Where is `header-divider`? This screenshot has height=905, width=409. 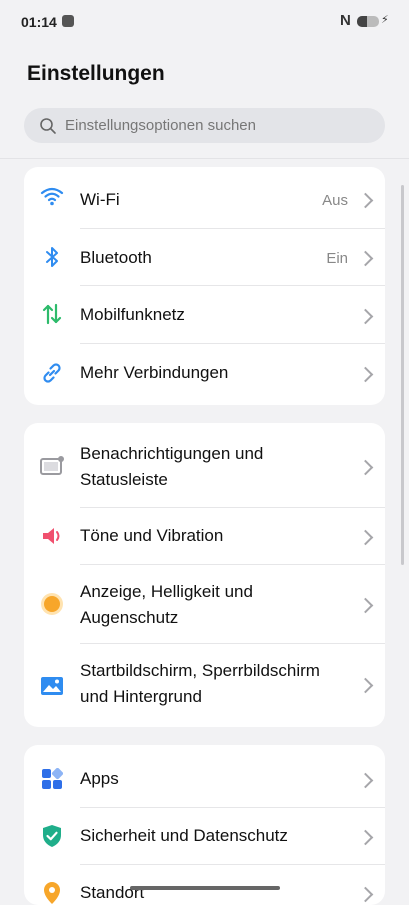
header-divider is located at coordinates (204, 158).